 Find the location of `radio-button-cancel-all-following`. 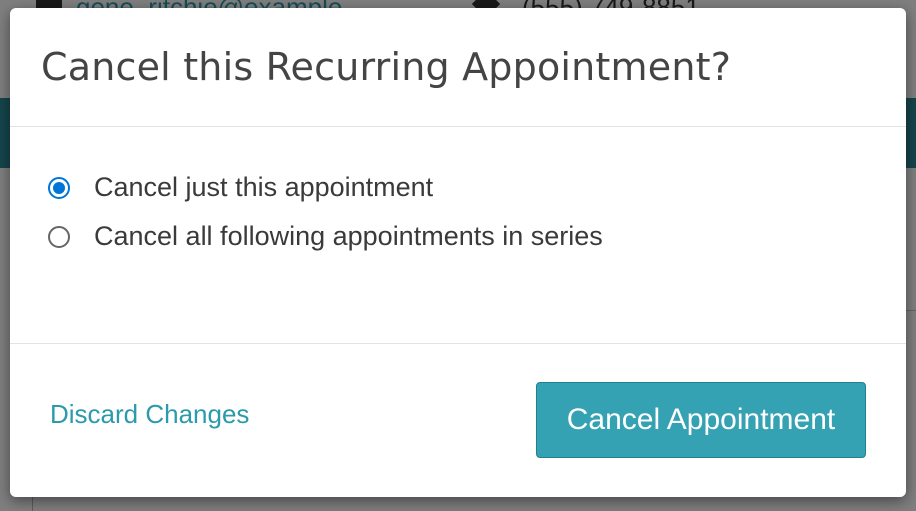

radio-button-cancel-all-following is located at coordinates (59, 236).